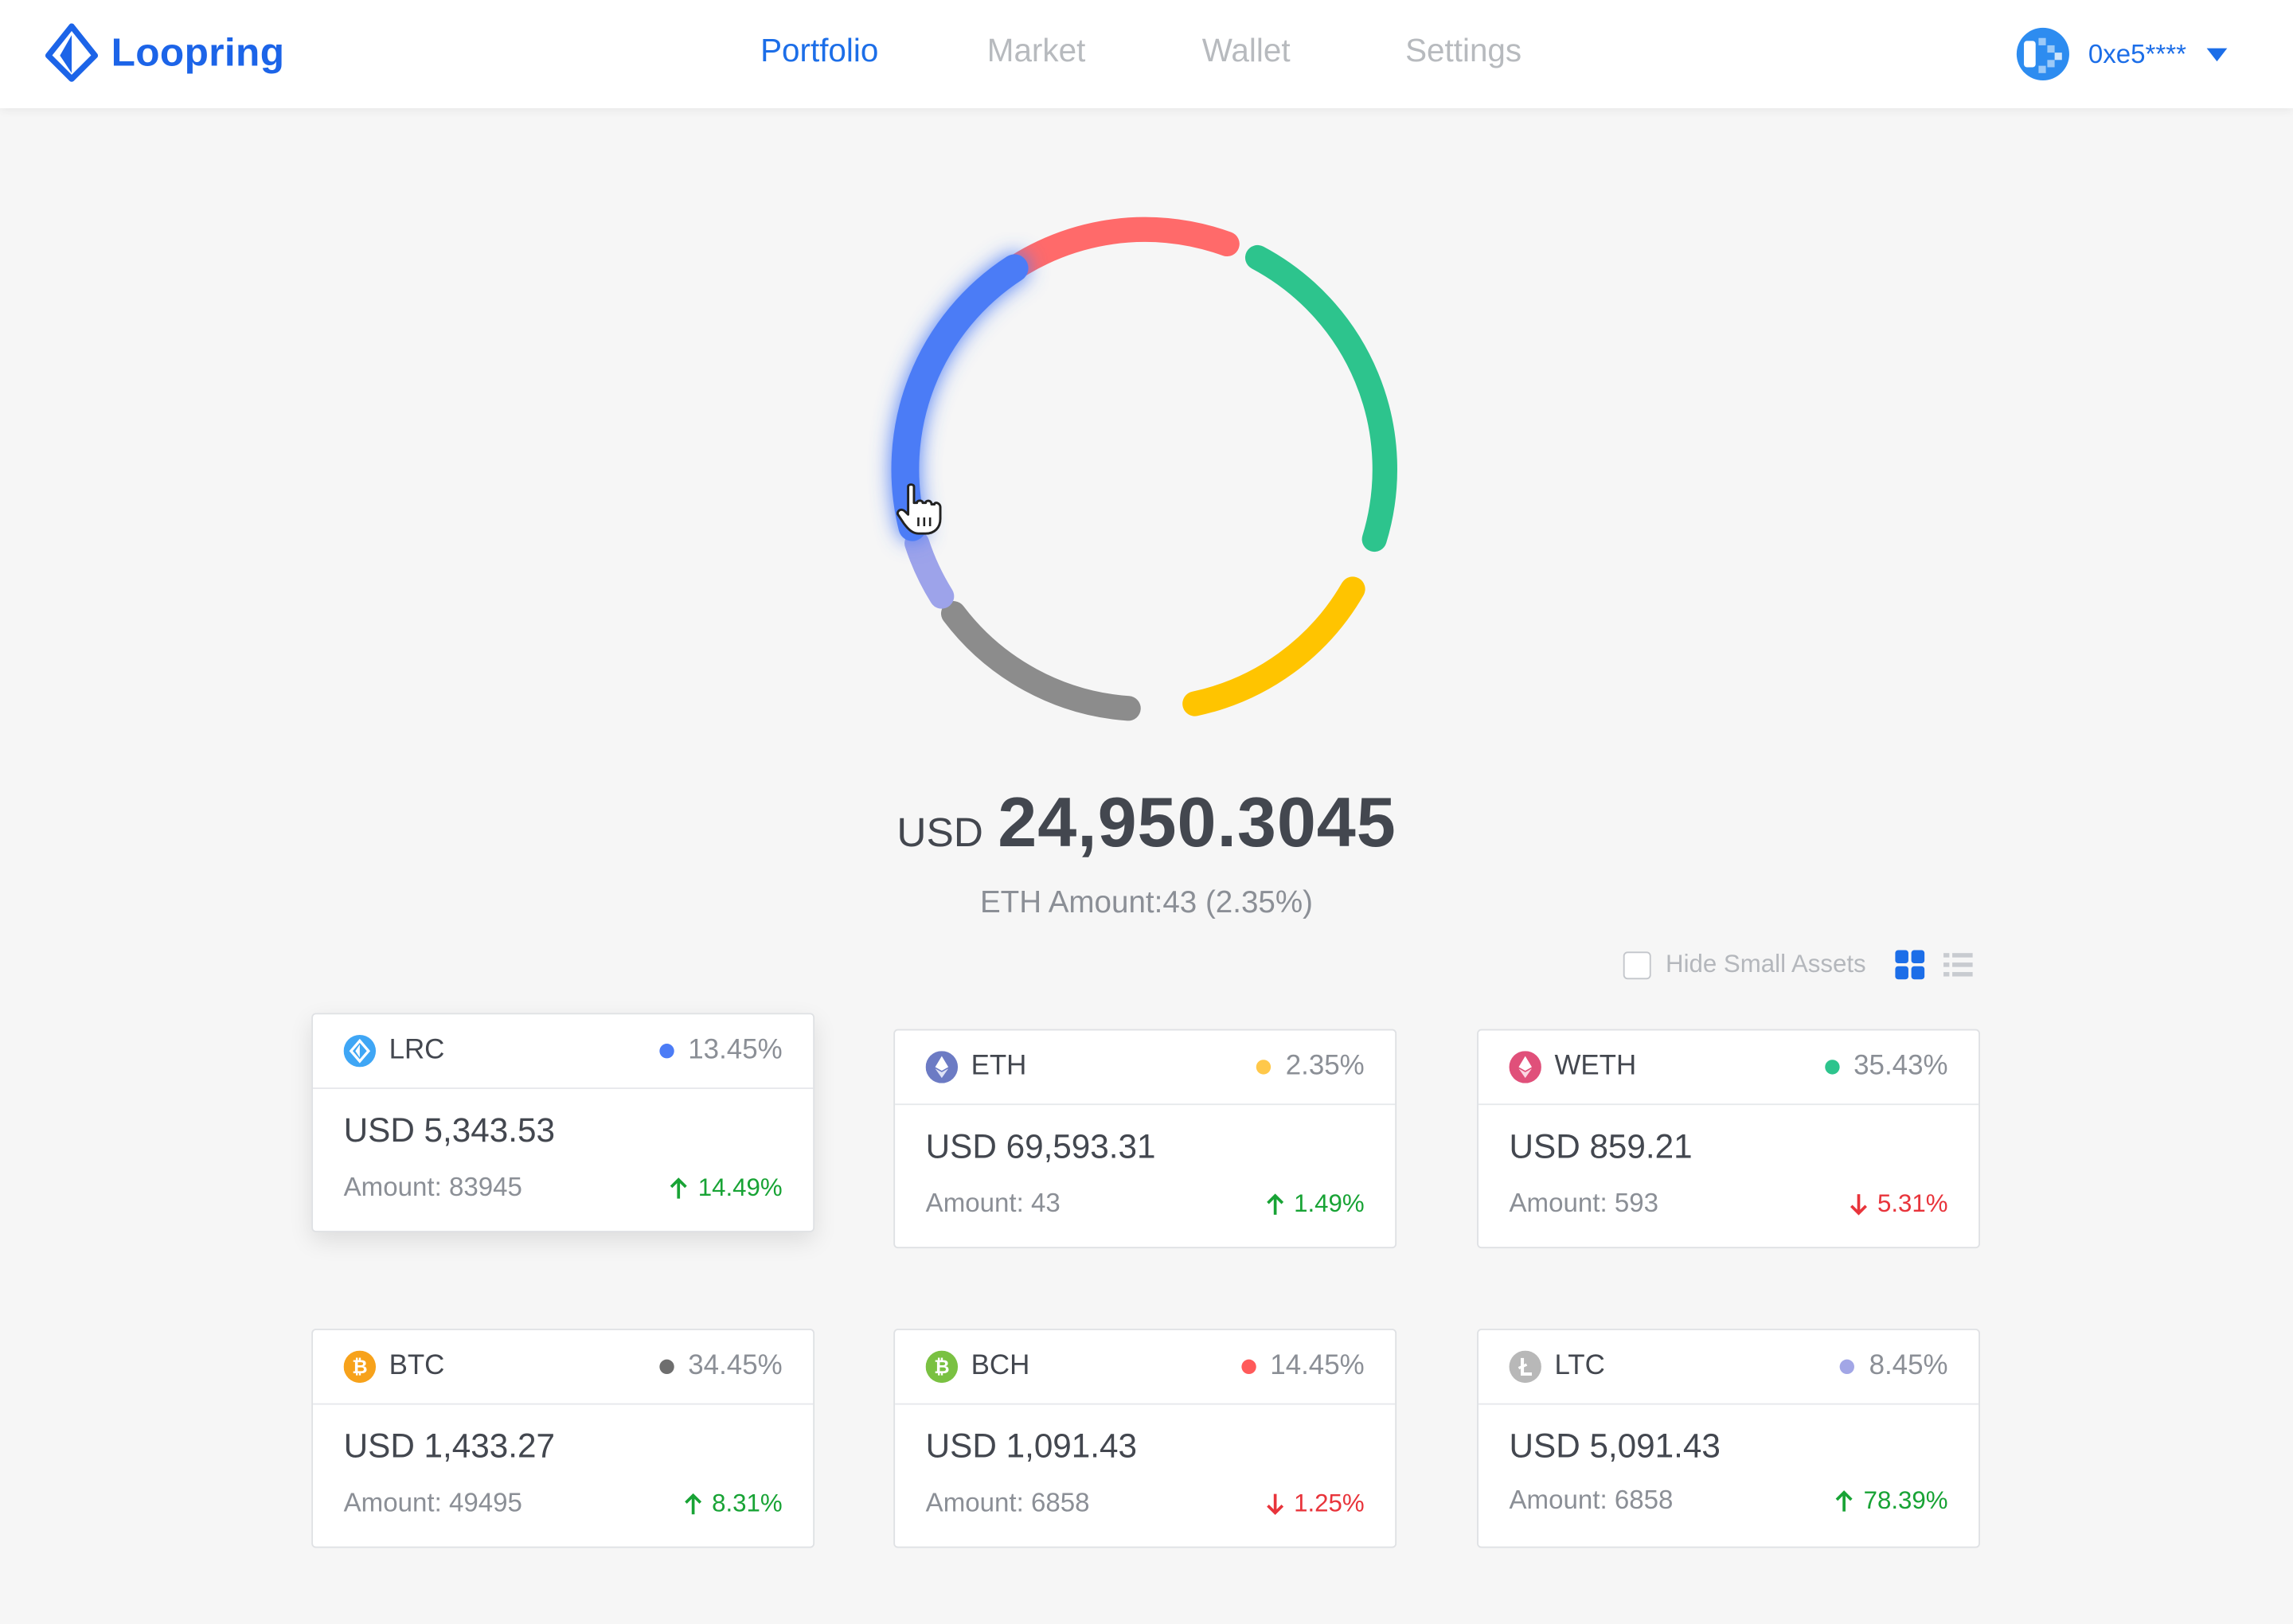 The height and width of the screenshot is (1624, 2293). Describe the element at coordinates (1525, 1367) in the screenshot. I see `ltc-icon` at that location.